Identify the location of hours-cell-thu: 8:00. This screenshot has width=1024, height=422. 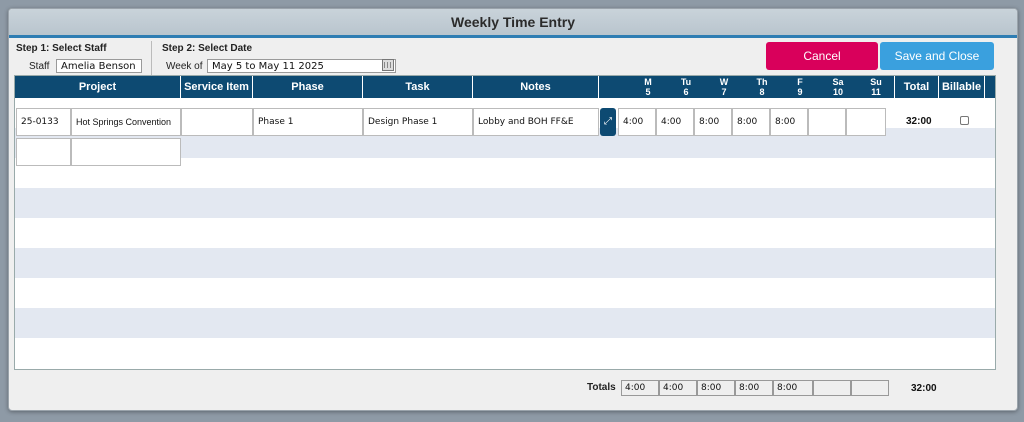
(751, 122).